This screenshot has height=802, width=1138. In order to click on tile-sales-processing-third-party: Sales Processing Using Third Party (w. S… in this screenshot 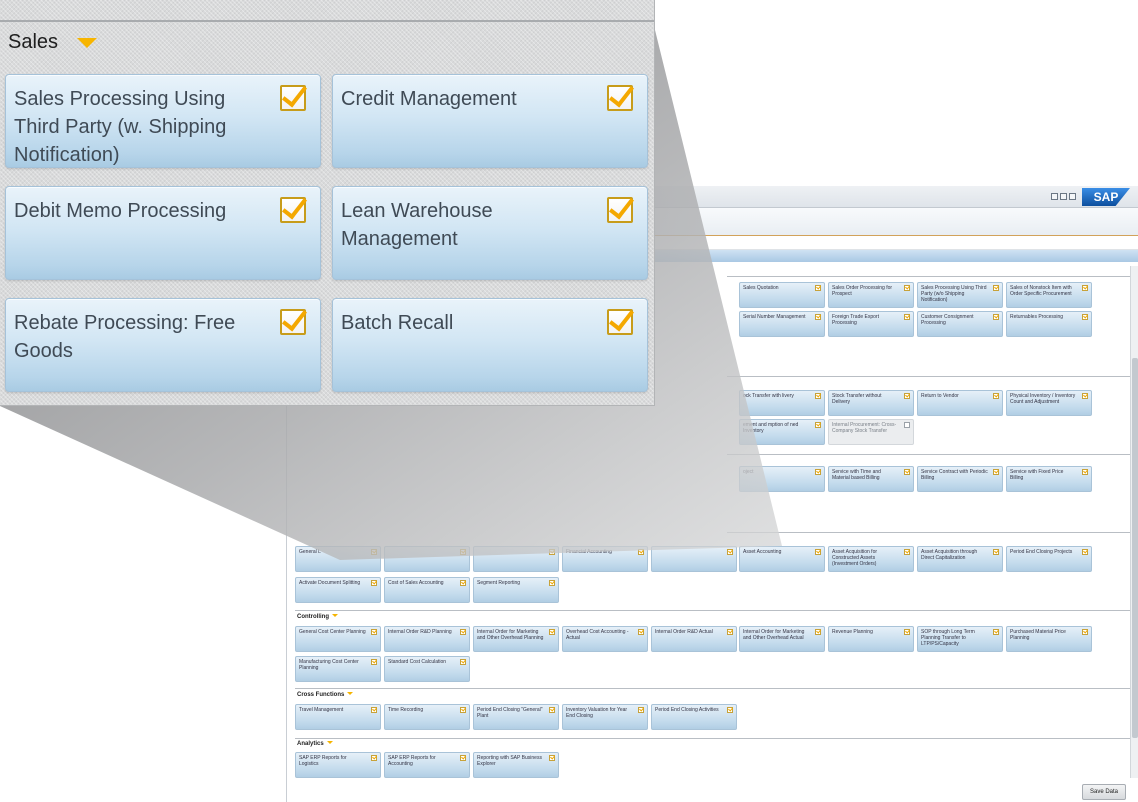, I will do `click(163, 121)`.